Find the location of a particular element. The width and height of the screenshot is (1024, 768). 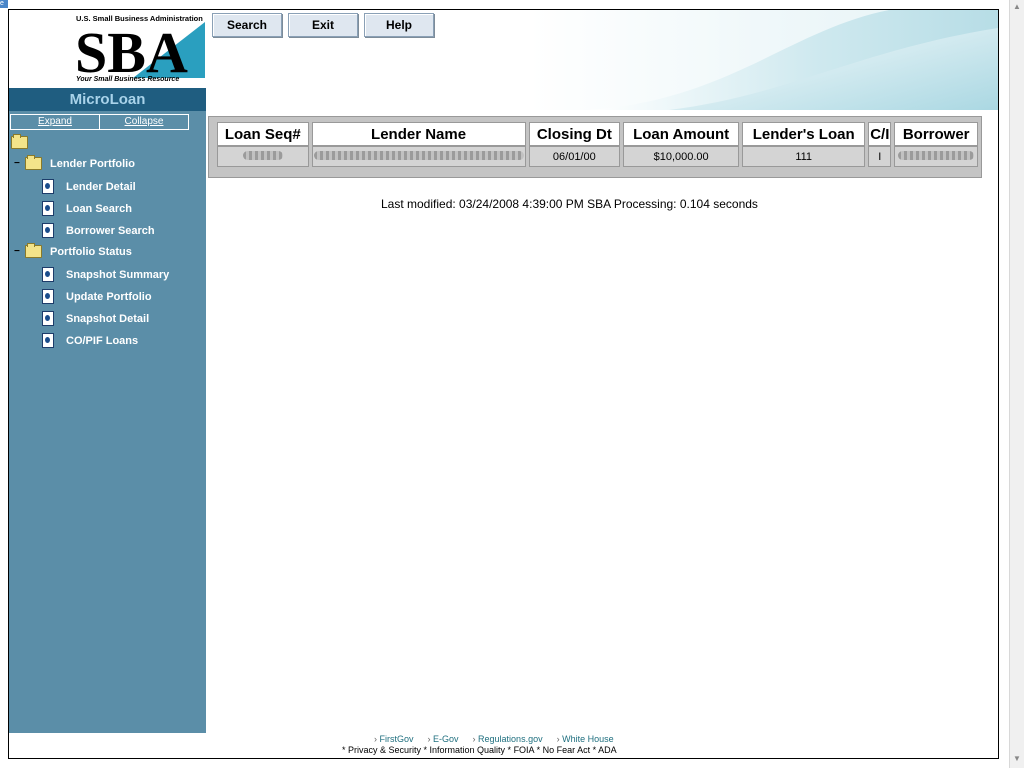

col-loan-seq: Loan Seq# is located at coordinates (263, 134).